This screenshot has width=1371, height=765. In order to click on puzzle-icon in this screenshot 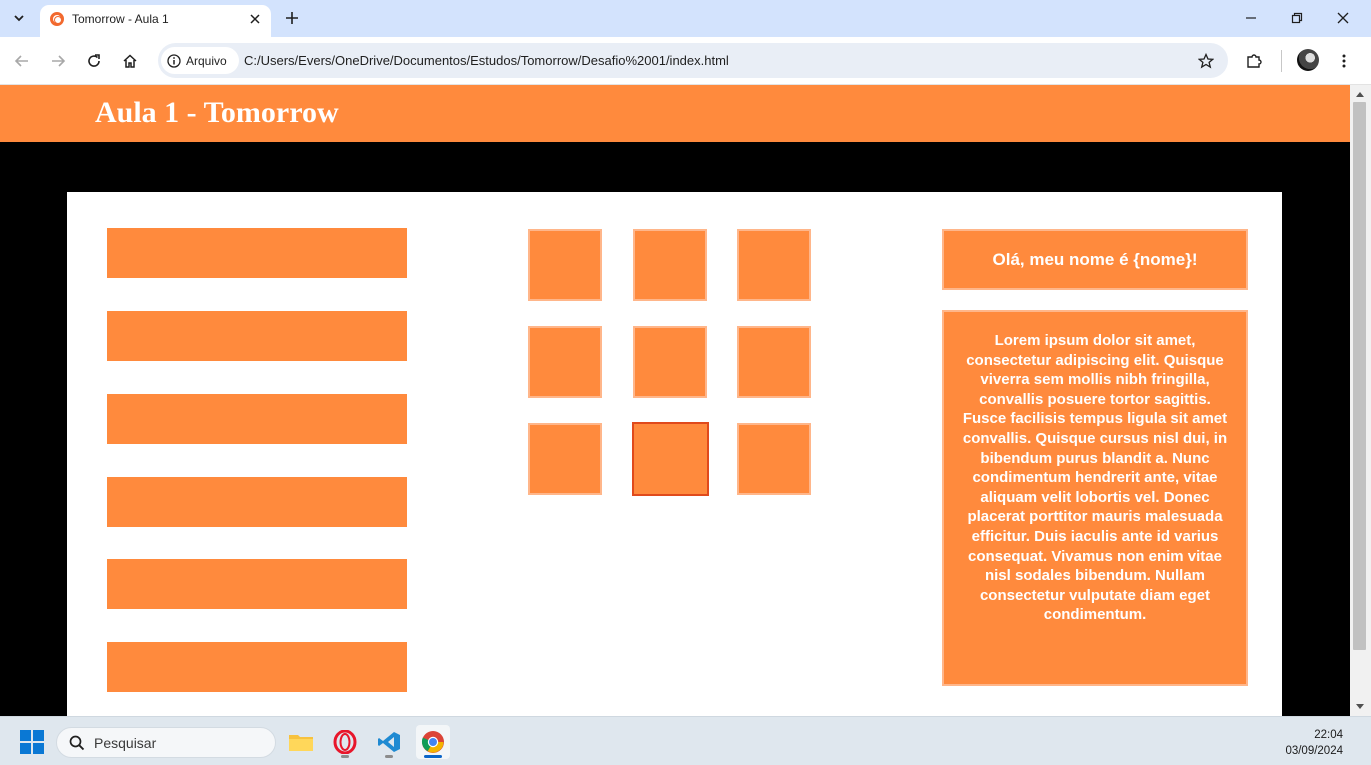, I will do `click(1254, 61)`.